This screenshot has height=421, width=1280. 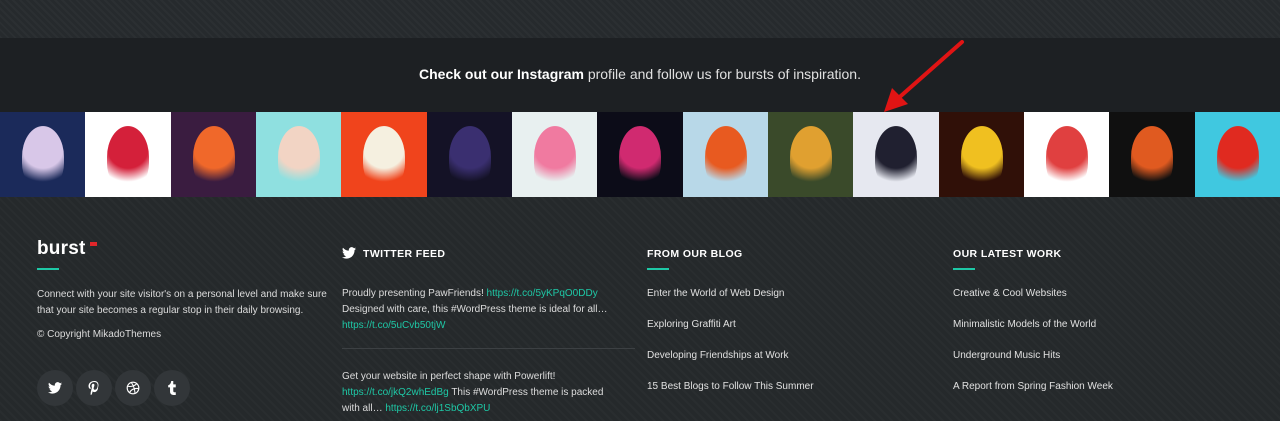 I want to click on instagram-photo-woman-red-beanie, so click(x=128, y=154).